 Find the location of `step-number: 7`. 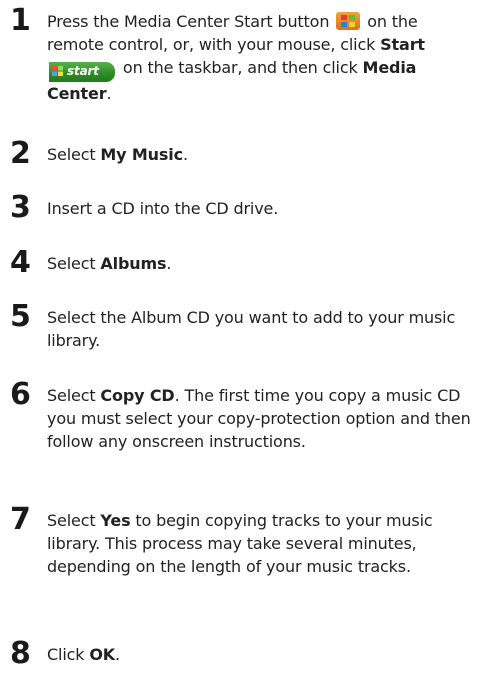

step-number: 7 is located at coordinates (20, 519).